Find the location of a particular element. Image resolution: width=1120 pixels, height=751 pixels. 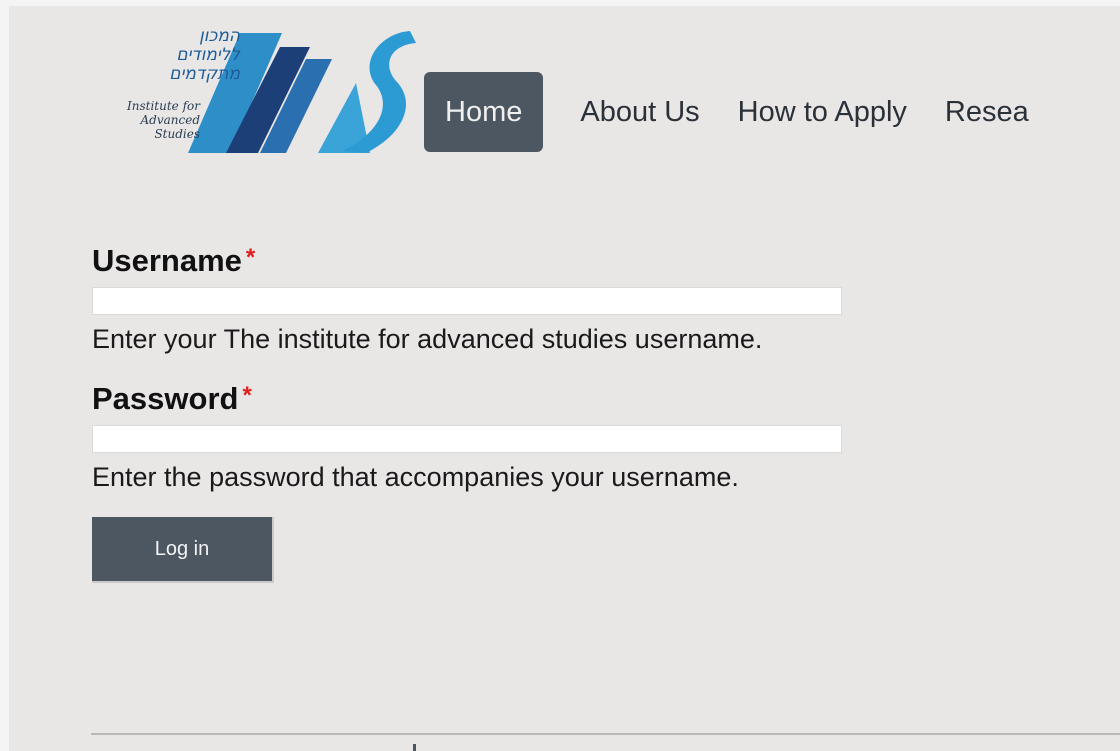

main-nav: Home About Us How to Apply Resea is located at coordinates (736, 112).